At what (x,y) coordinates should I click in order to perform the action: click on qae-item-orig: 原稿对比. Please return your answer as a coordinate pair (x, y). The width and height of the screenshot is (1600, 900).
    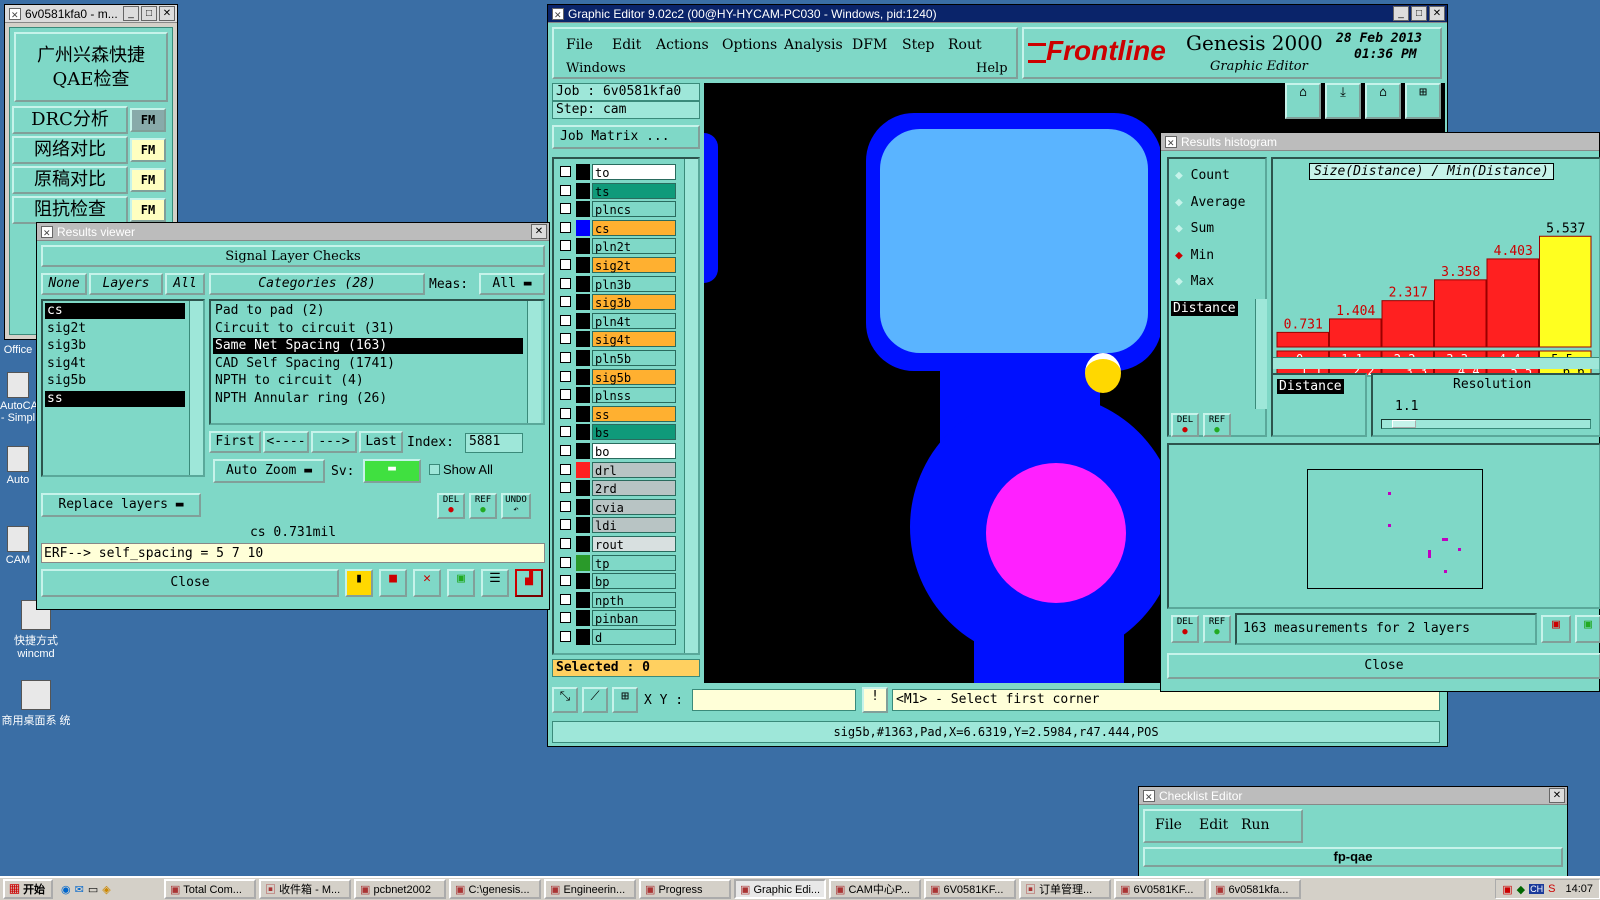
    Looking at the image, I should click on (70, 180).